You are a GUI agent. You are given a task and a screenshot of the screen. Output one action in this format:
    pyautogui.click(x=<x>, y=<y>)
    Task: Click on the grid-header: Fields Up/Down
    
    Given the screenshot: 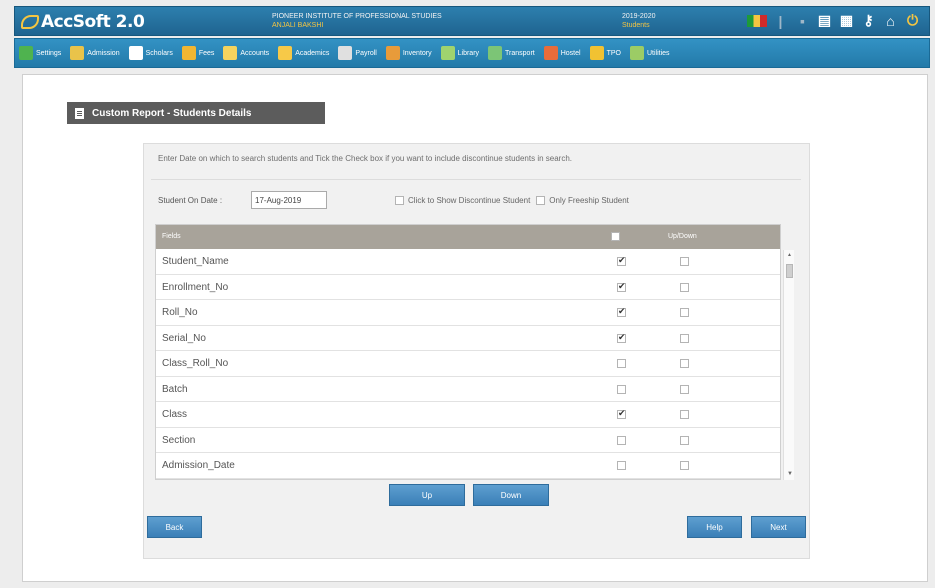 What is the action you would take?
    pyautogui.click(x=468, y=237)
    